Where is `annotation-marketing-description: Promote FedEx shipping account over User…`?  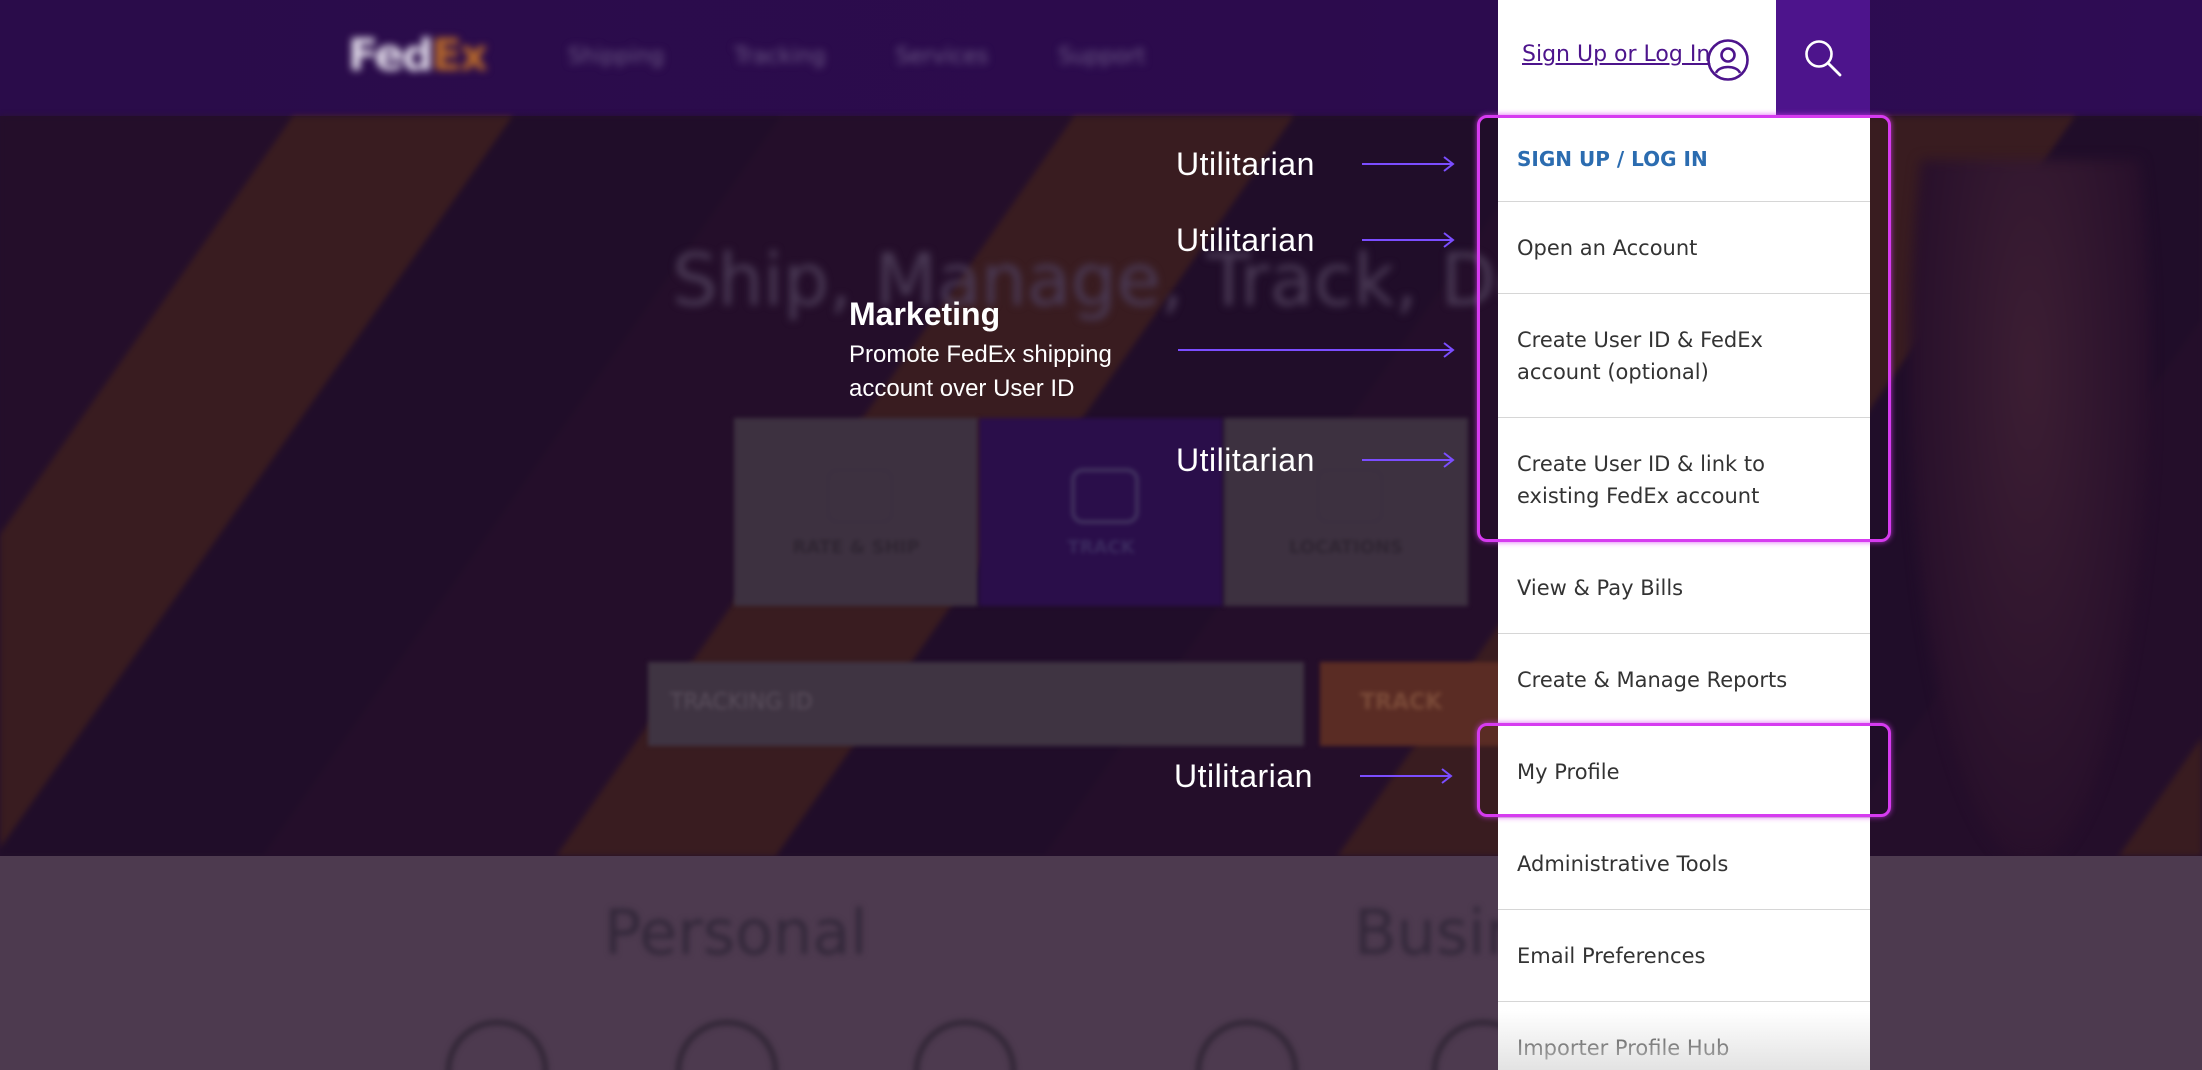 annotation-marketing-description: Promote FedEx shipping account over User… is located at coordinates (980, 371).